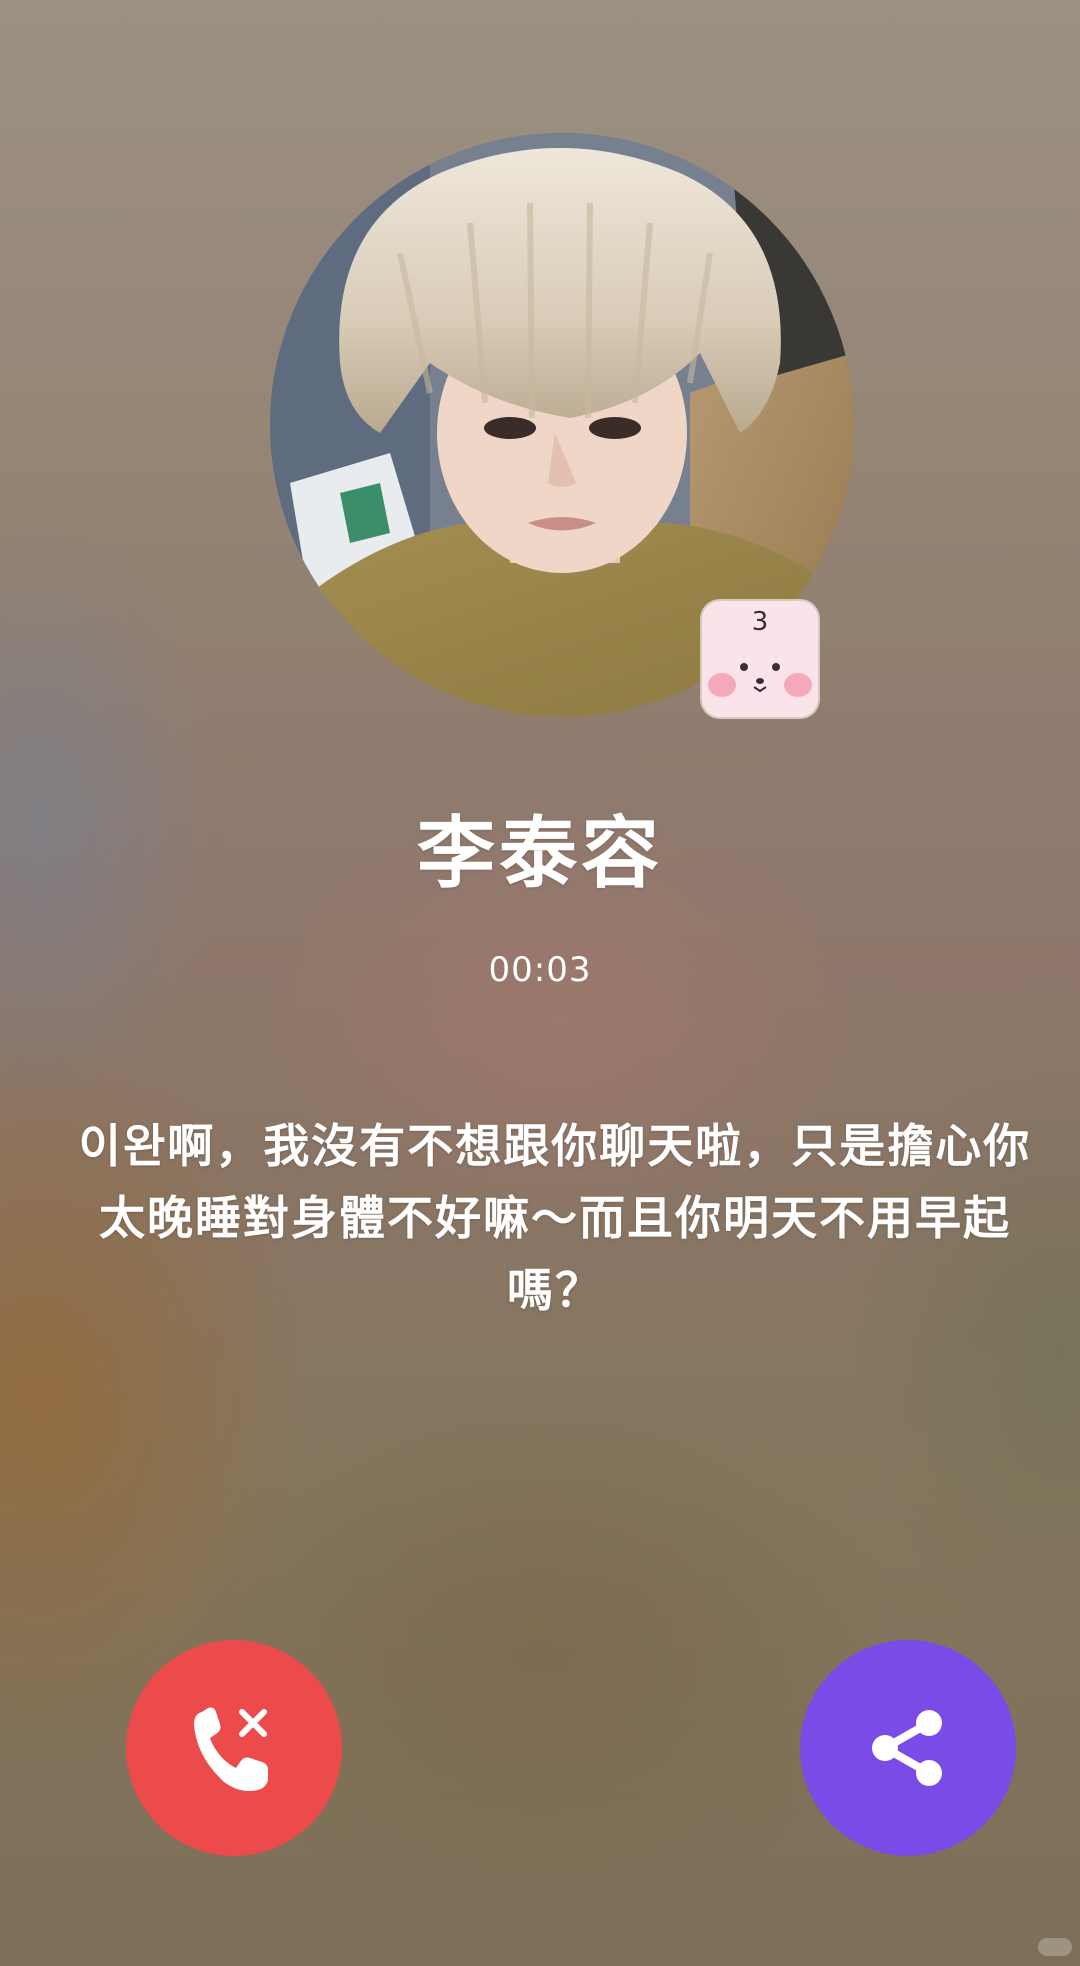 Image resolution: width=1080 pixels, height=1966 pixels. I want to click on share-button, so click(908, 1748).